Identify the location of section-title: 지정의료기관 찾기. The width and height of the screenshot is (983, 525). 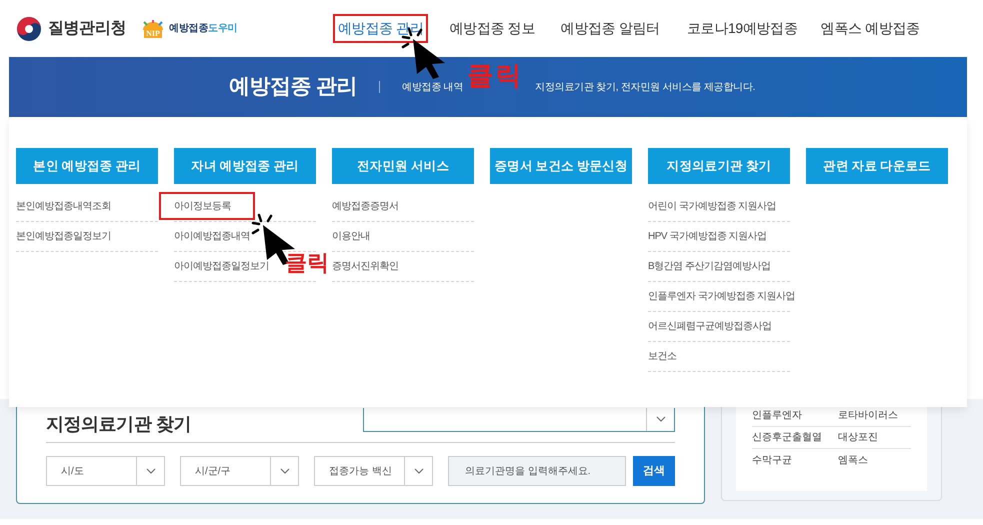
(118, 424).